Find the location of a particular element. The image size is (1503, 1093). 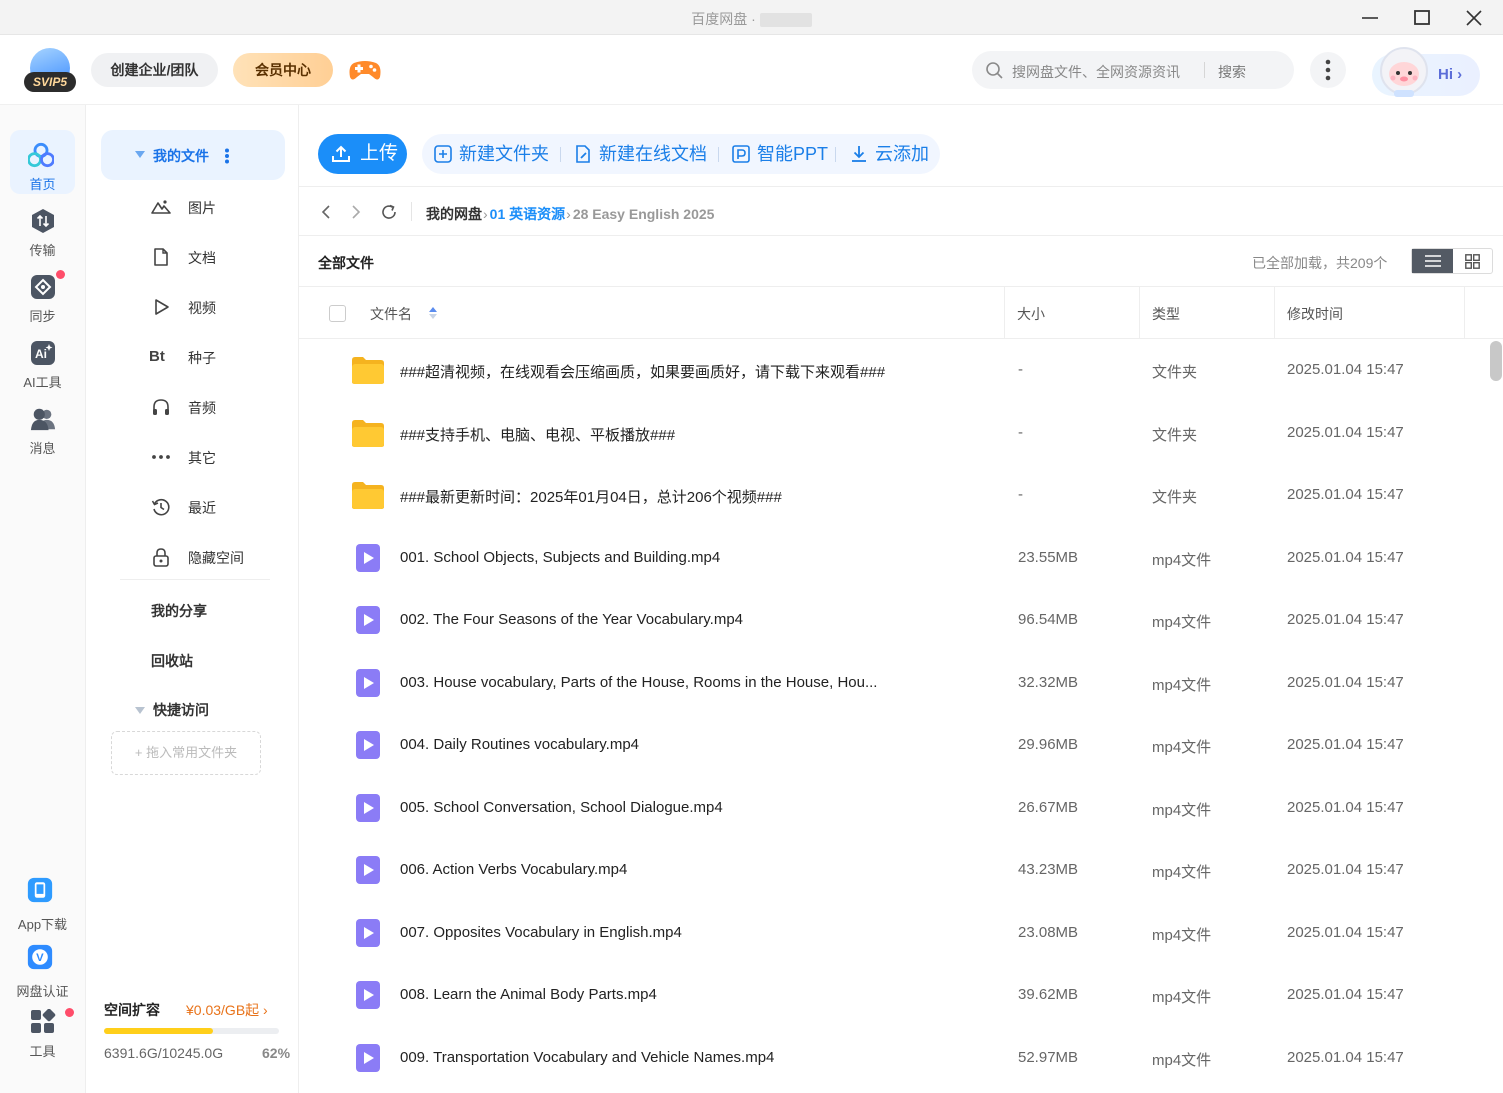

file-name: ###最新更新时间：2025年01月04日，总计206个视频### is located at coordinates (591, 496).